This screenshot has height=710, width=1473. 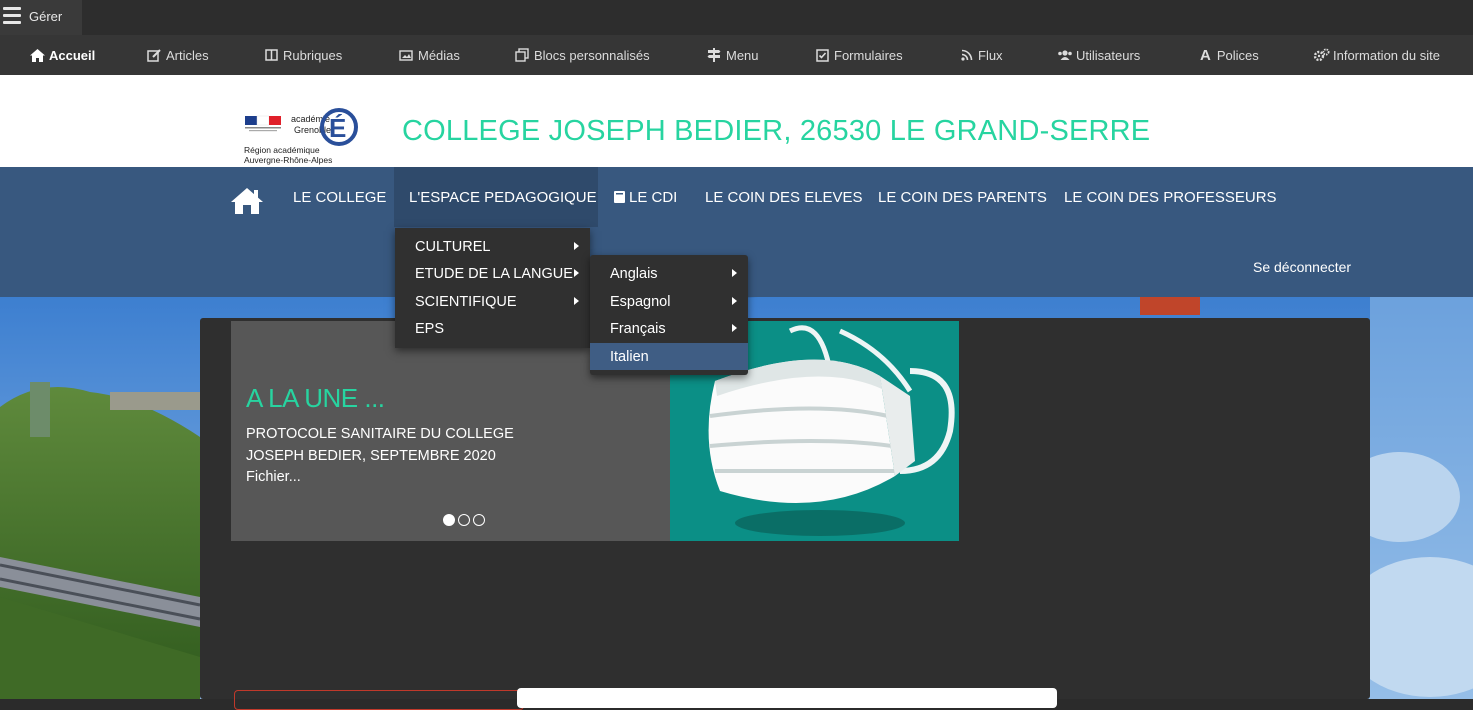 What do you see at coordinates (46, 16) in the screenshot?
I see `manage-label: Gérer` at bounding box center [46, 16].